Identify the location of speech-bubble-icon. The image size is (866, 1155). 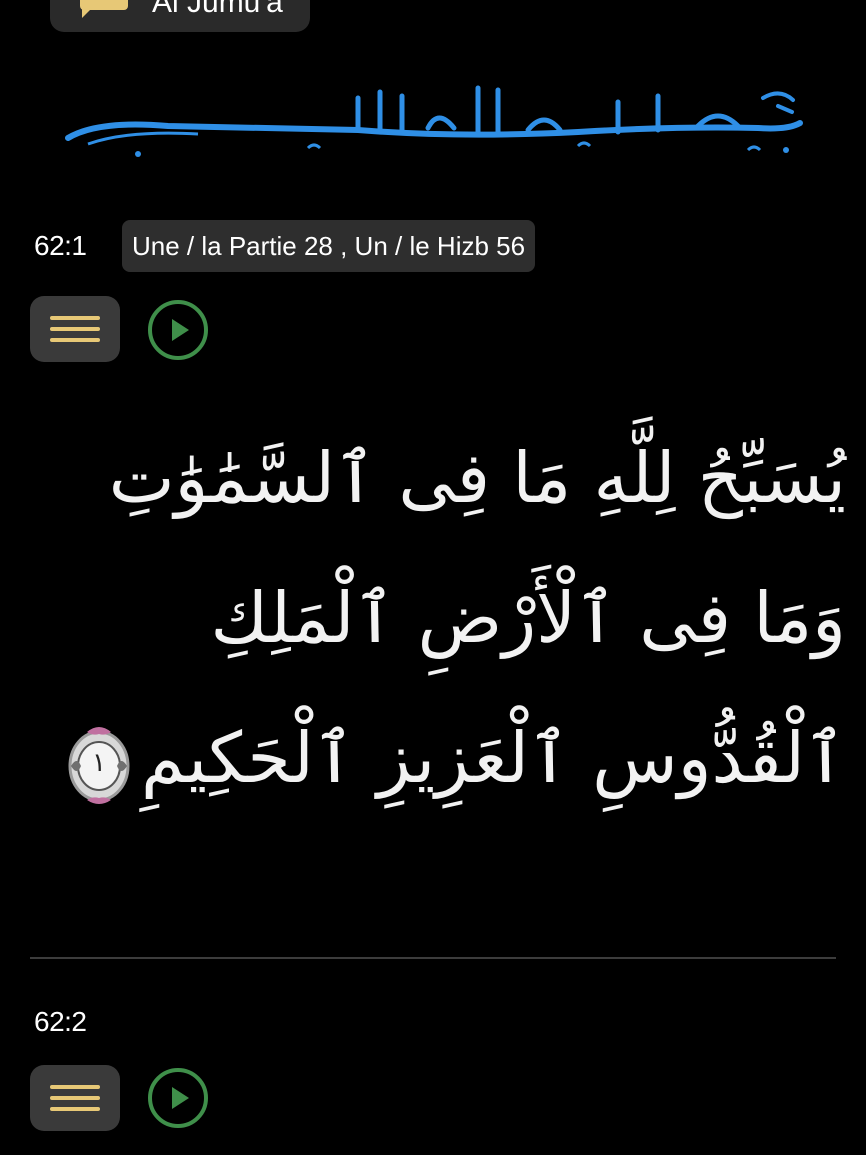
(105, 9).